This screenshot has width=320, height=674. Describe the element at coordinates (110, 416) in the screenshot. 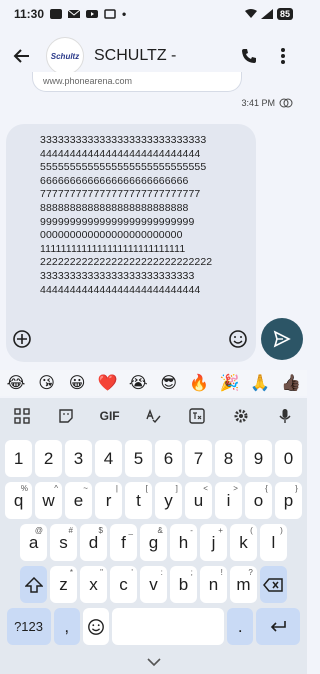

I see `gif-button: GIF` at that location.